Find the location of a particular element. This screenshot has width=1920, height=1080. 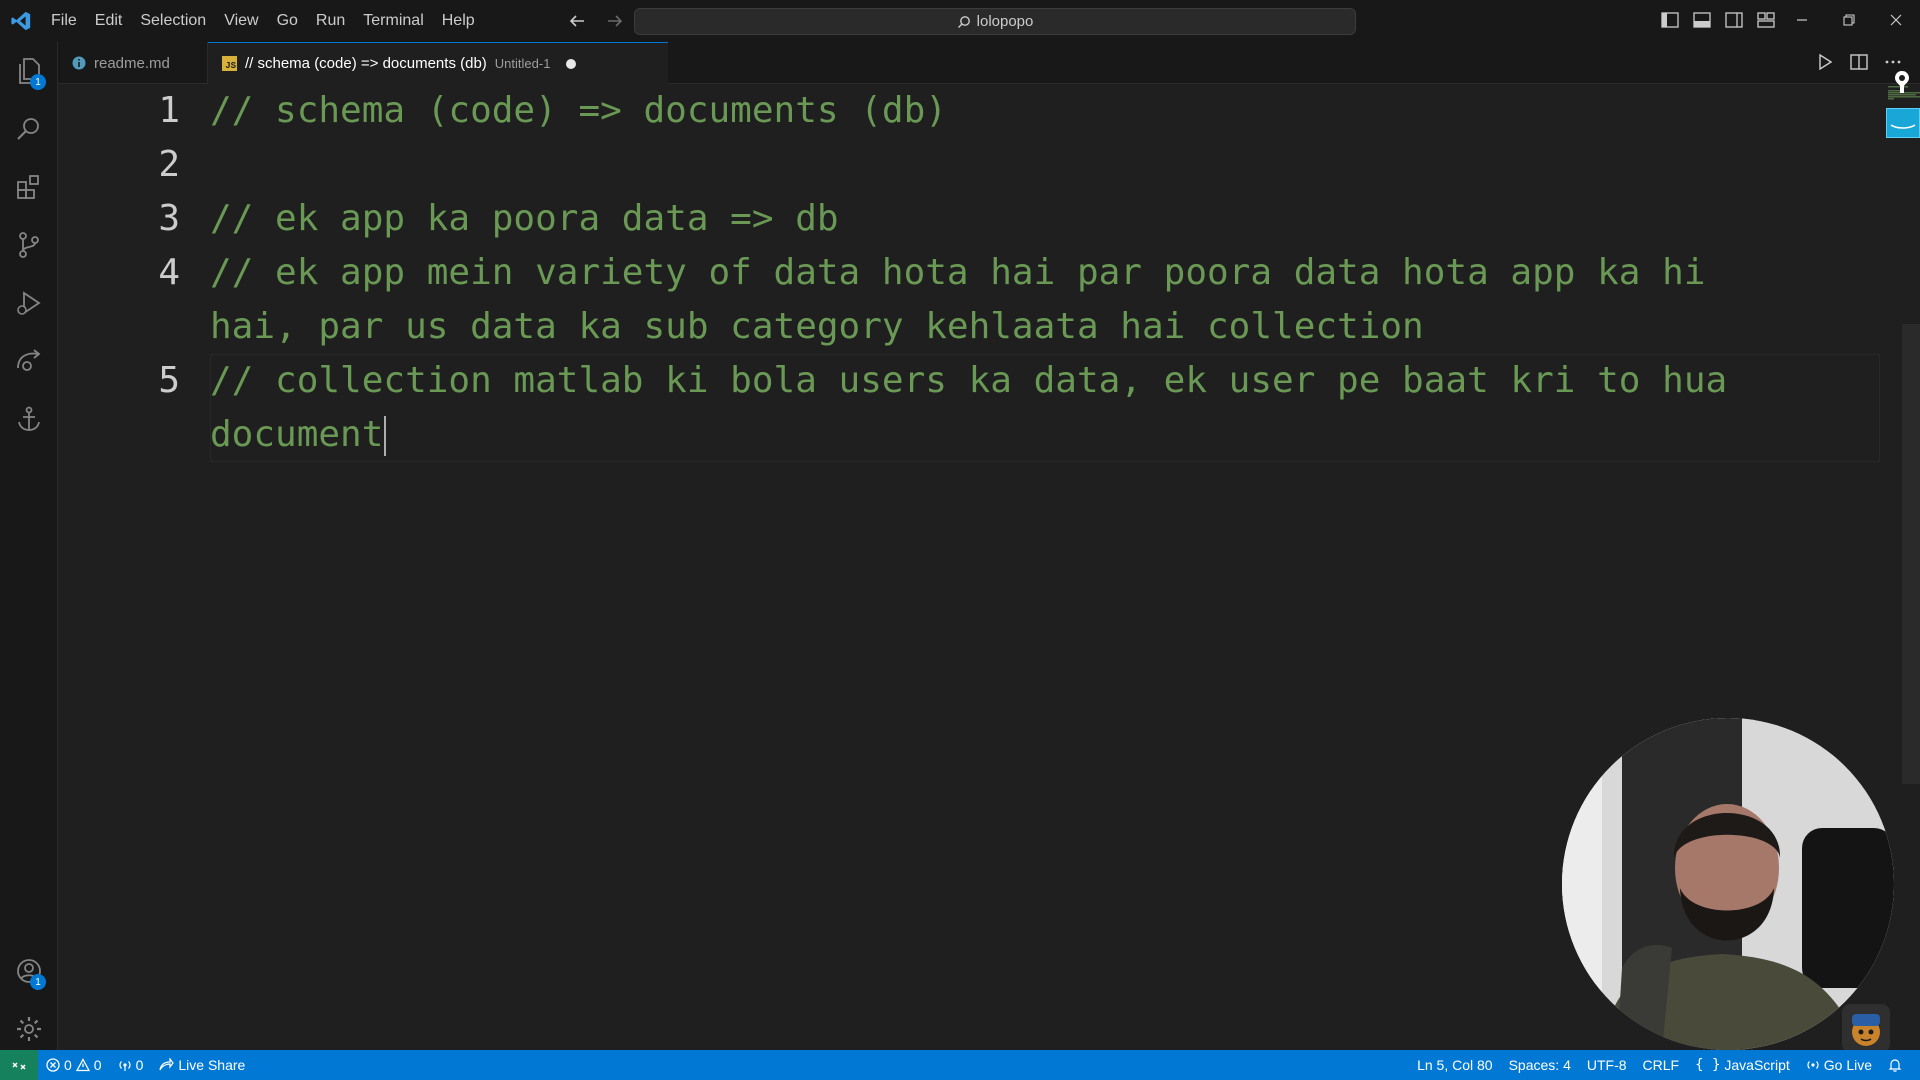

tab-label: // schema (code) => documents (db) is located at coordinates (366, 63).